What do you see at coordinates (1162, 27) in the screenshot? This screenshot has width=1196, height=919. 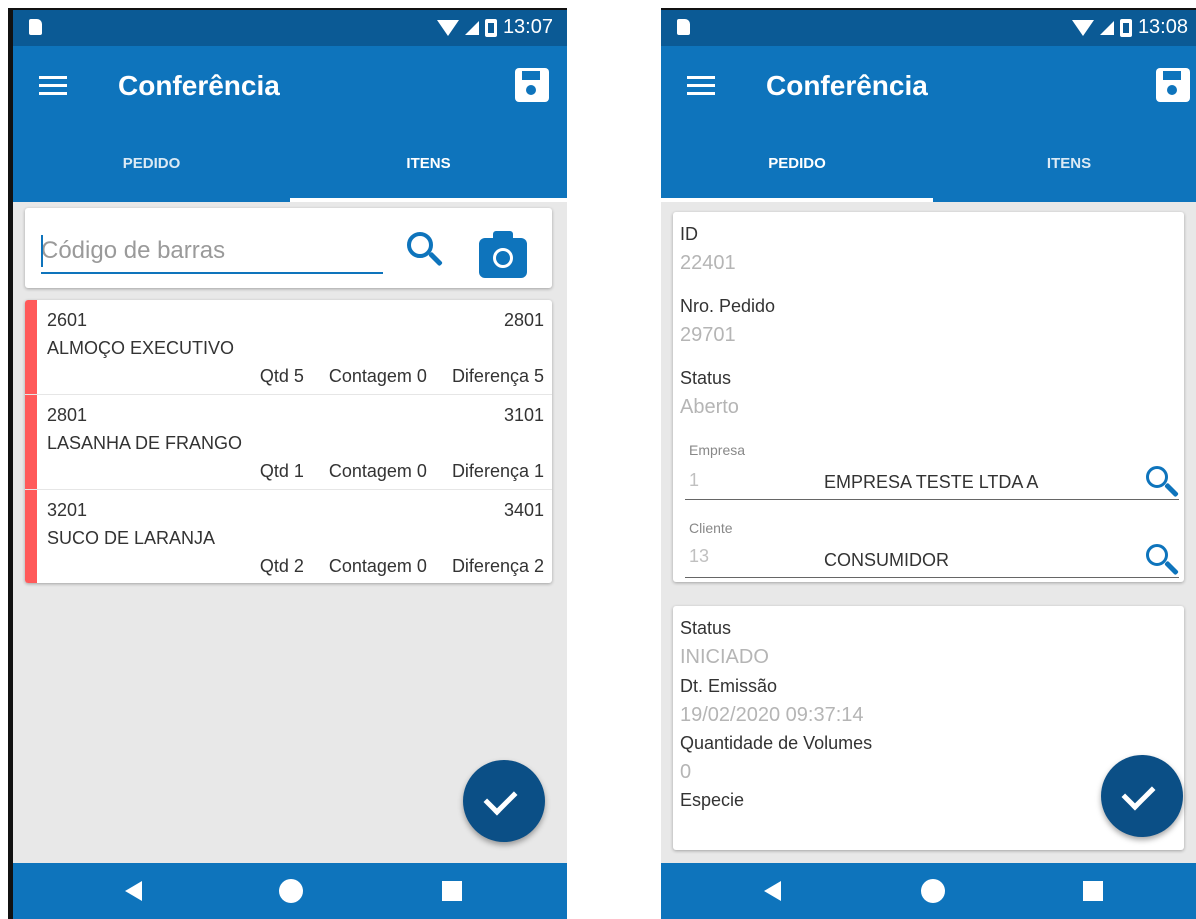 I see `status-time: 13:08` at bounding box center [1162, 27].